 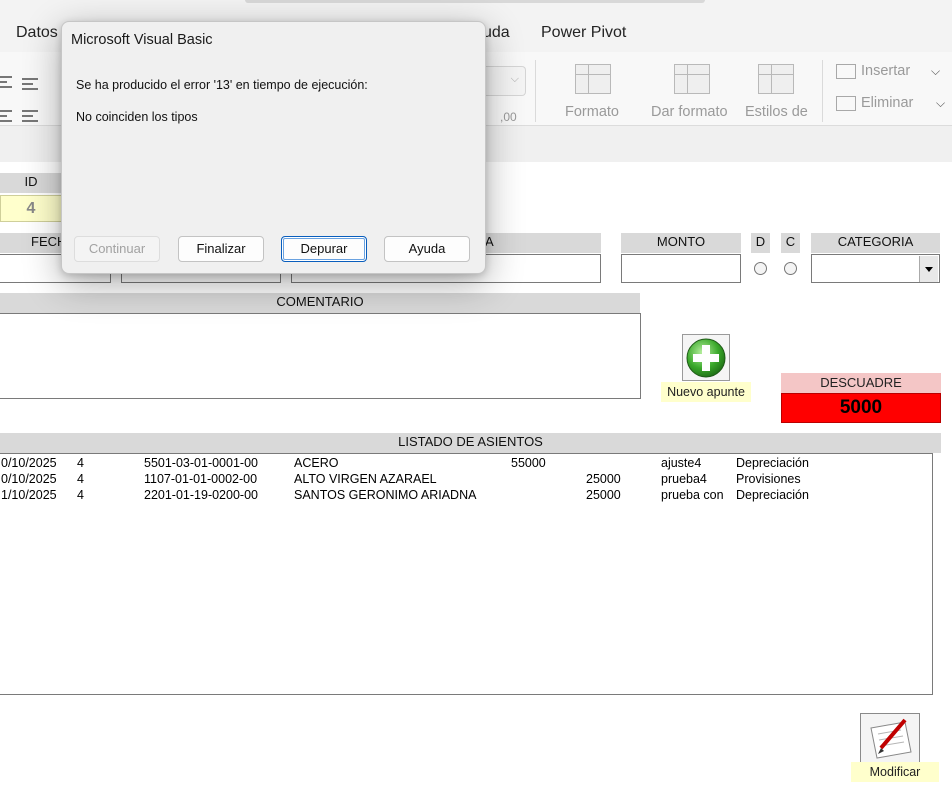 I want to click on row-nombre: SANTOS GERONIMO ARIADNA, so click(x=385, y=495).